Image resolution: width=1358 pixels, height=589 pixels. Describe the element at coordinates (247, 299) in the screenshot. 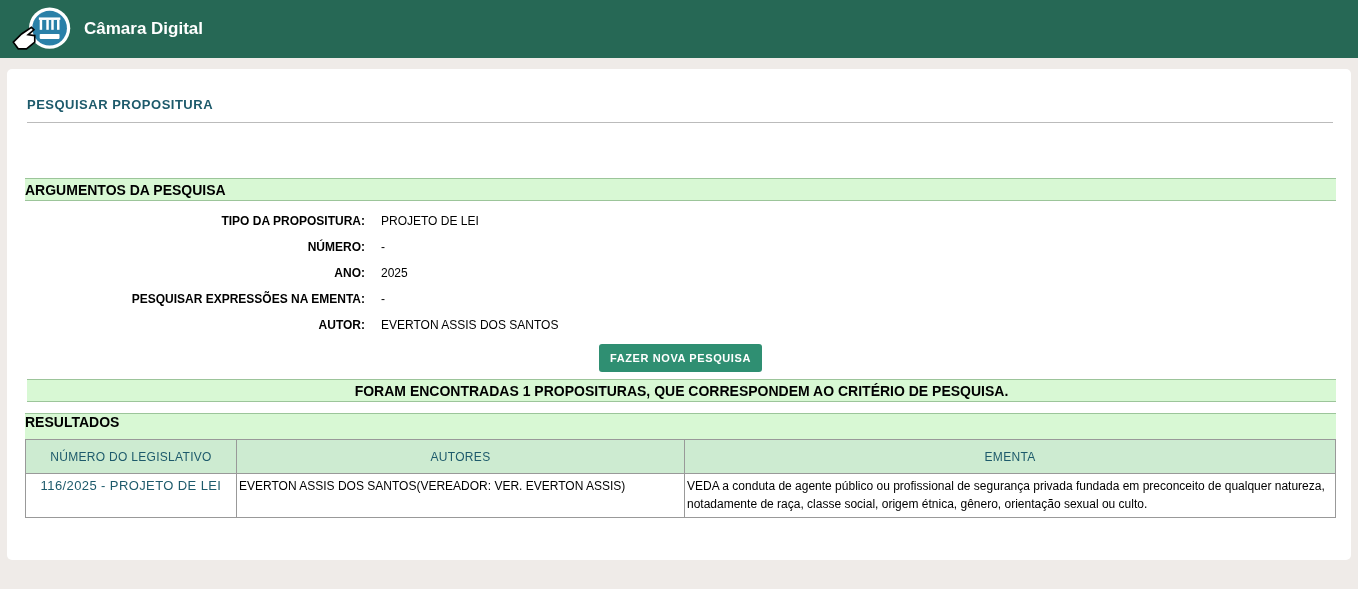

I see `field-label: PESQUISAR EXPRESSÕES NA EMENTA:` at that location.